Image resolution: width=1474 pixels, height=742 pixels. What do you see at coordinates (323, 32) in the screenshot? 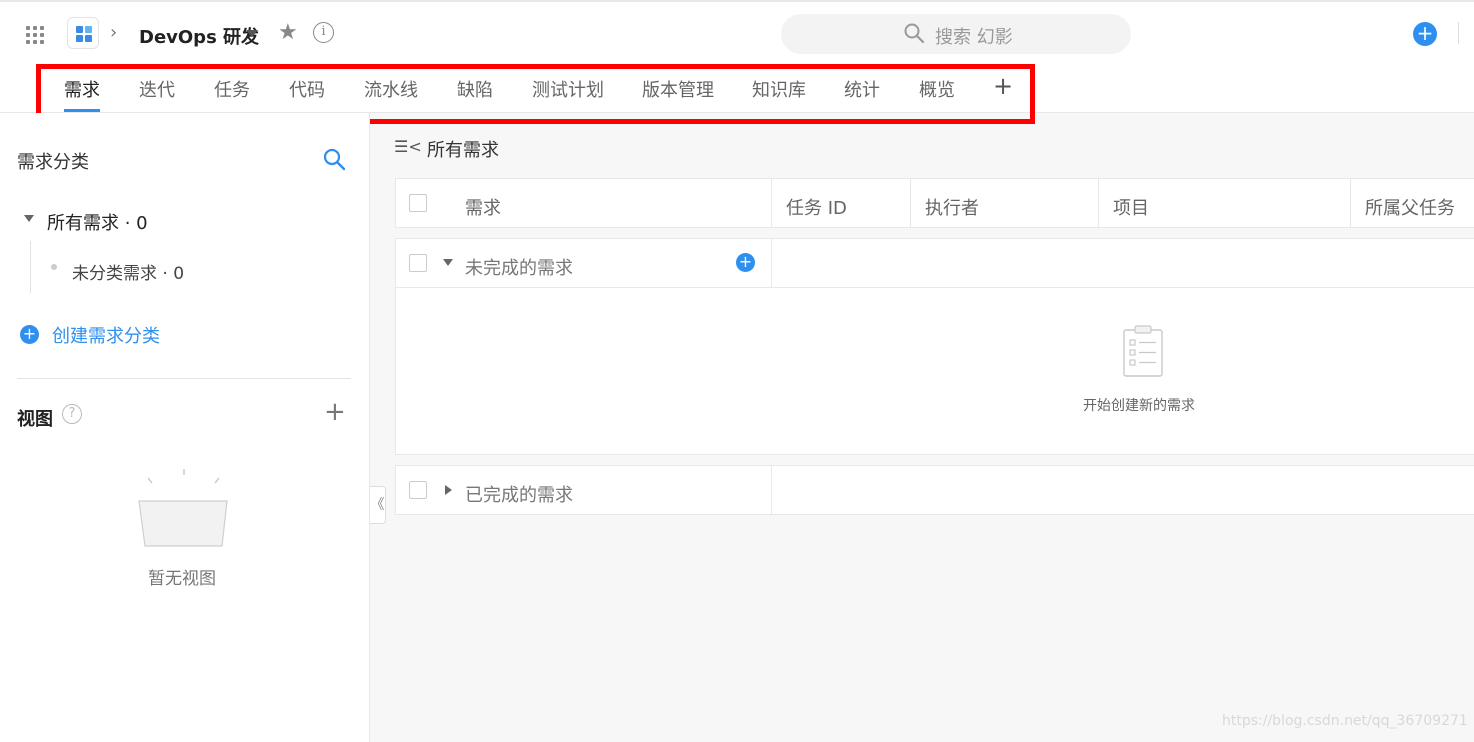
I see `info-icon: i` at bounding box center [323, 32].